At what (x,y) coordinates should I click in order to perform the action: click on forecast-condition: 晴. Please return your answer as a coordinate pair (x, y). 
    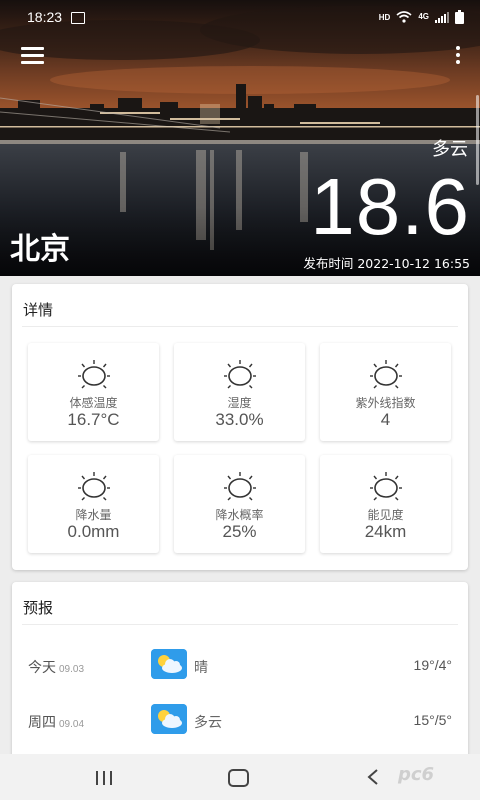
    Looking at the image, I should click on (201, 668).